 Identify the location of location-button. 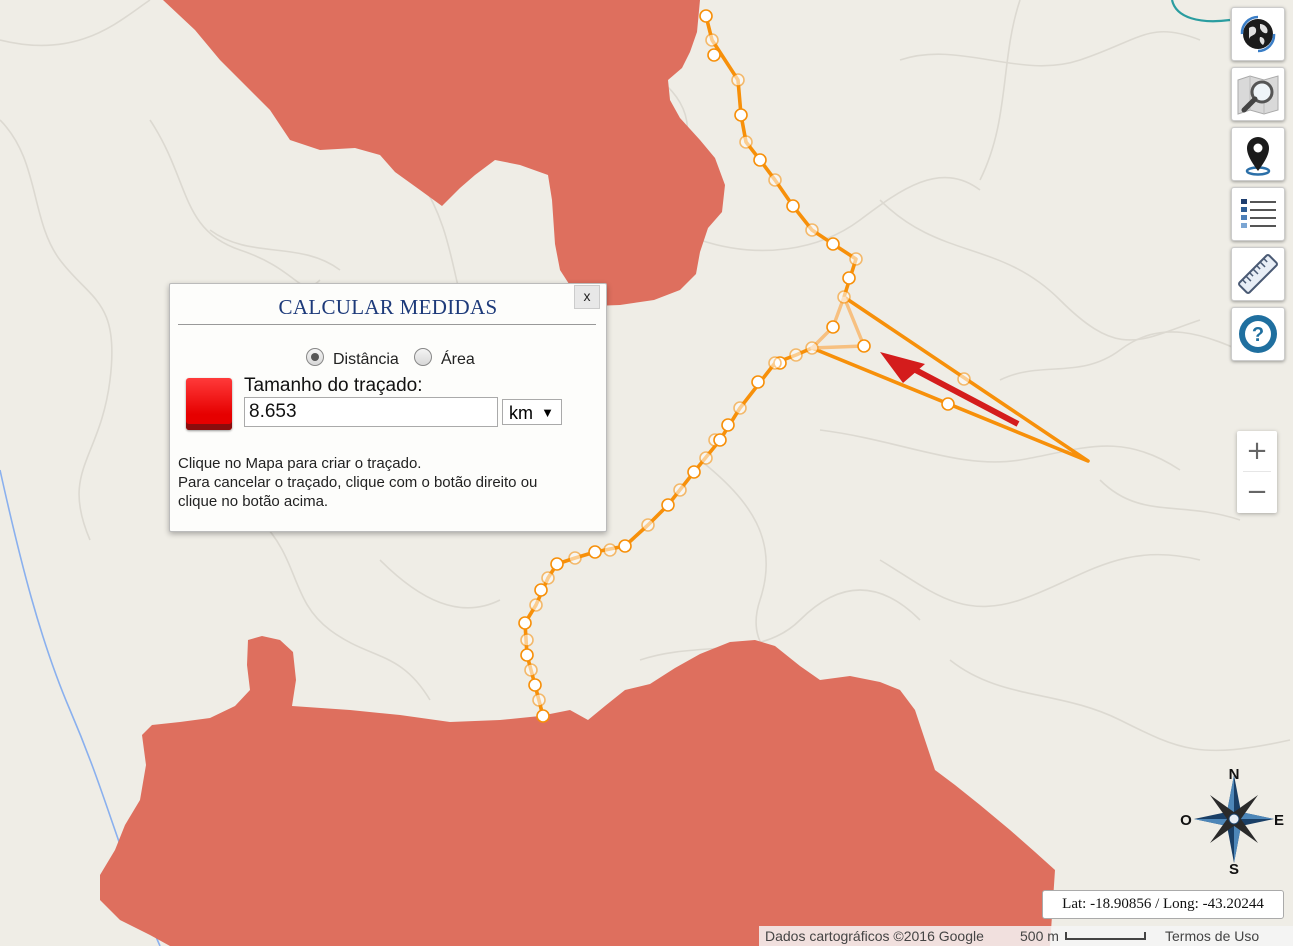
(1258, 154).